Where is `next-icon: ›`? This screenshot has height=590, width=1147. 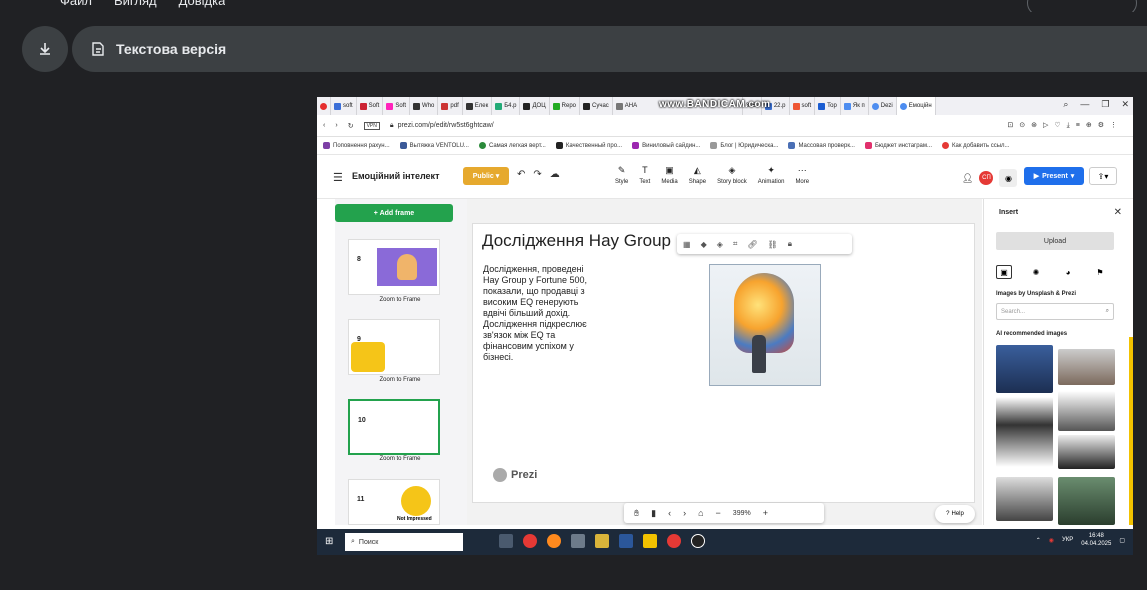 next-icon: › is located at coordinates (684, 513).